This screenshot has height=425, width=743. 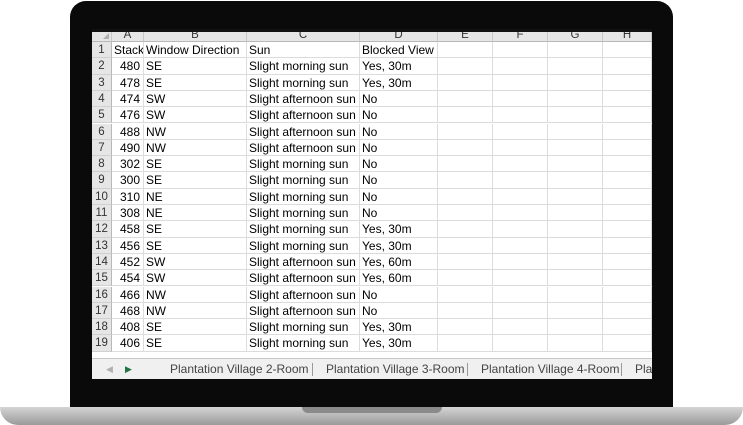 What do you see at coordinates (102, 262) in the screenshot?
I see `row-header: 14` at bounding box center [102, 262].